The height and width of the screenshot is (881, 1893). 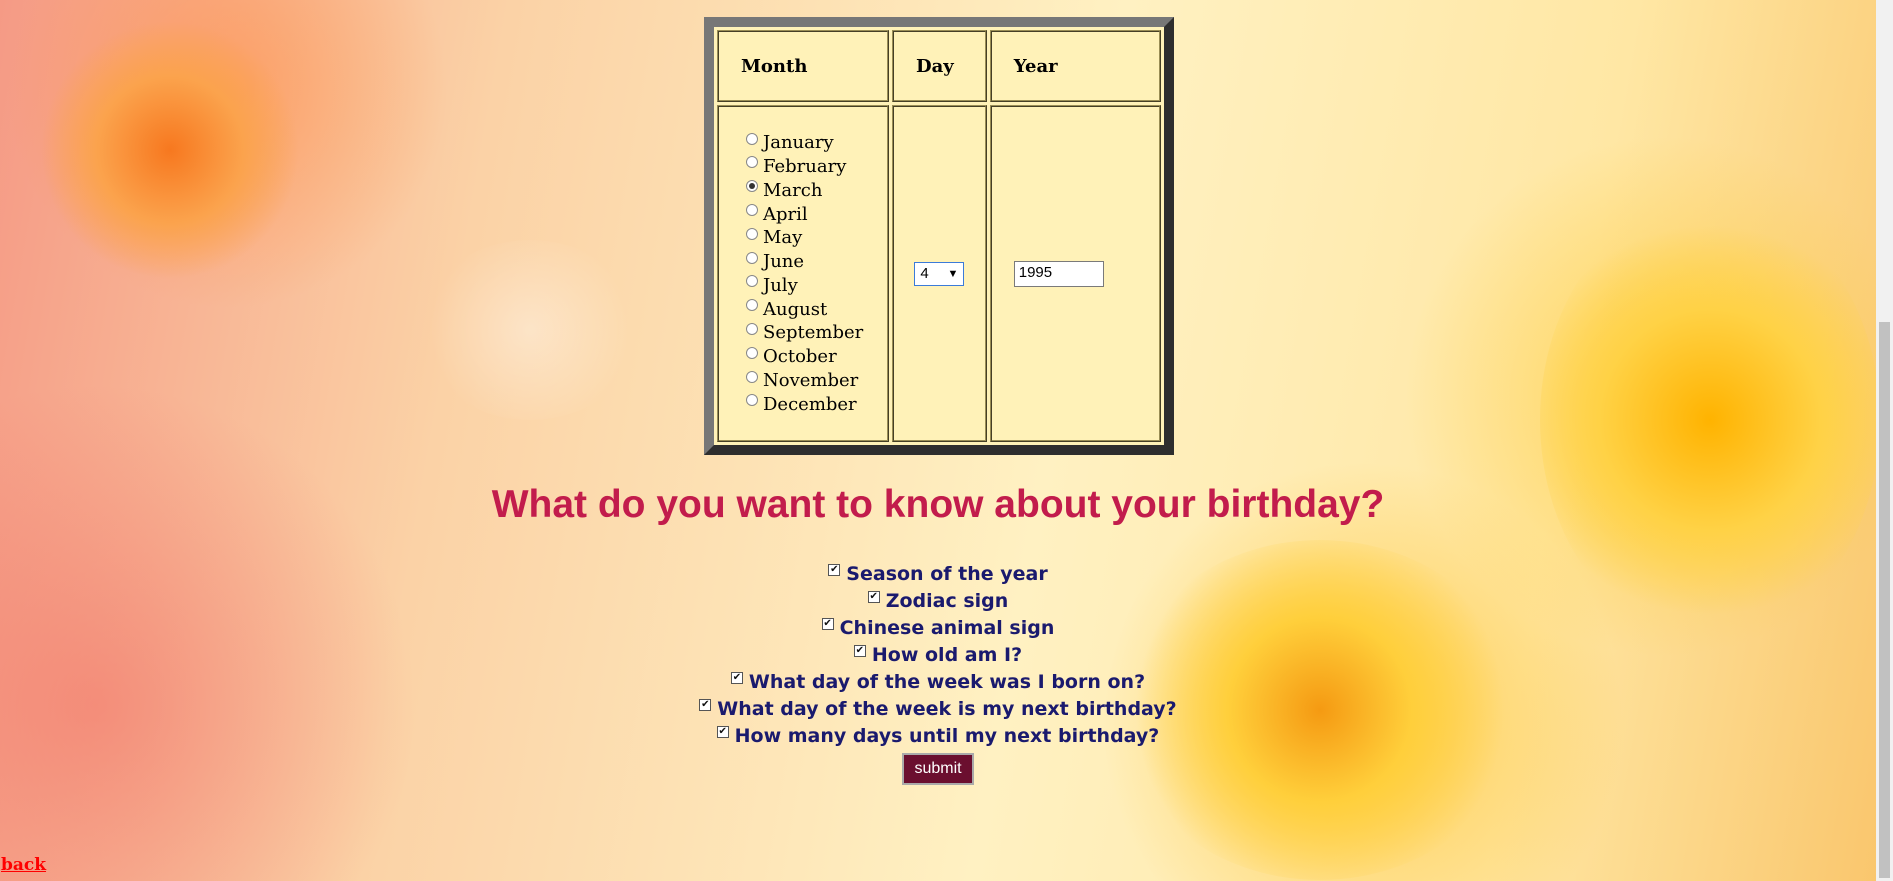 I want to click on month-option-january: January, so click(x=816, y=143).